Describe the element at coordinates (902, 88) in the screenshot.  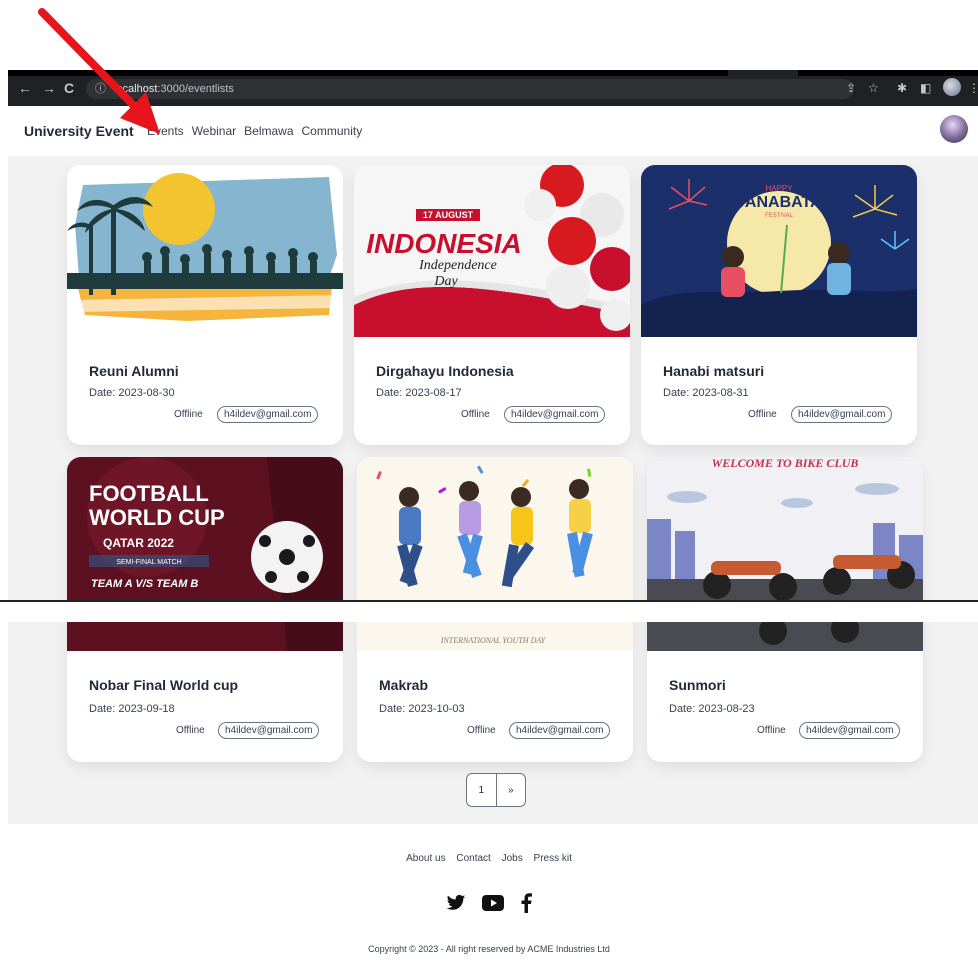
I see `extensions-icon: ✱` at that location.